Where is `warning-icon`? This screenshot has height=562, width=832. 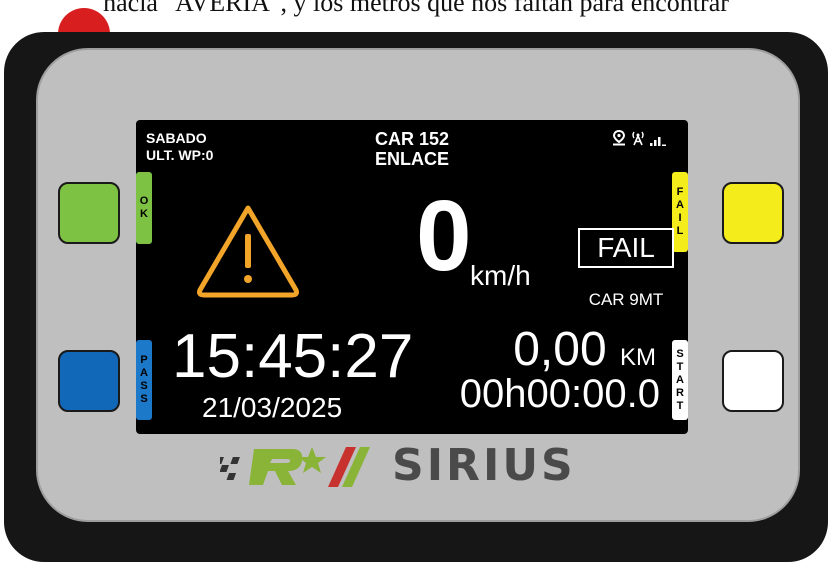 warning-icon is located at coordinates (248, 250).